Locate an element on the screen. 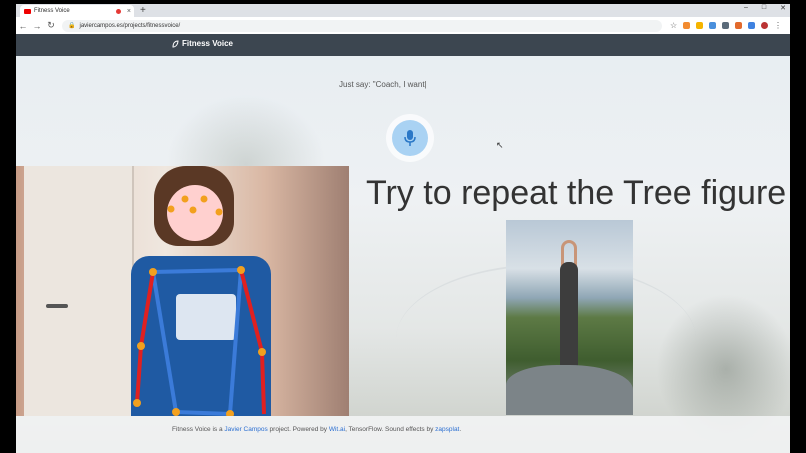 The image size is (806, 453). face-mask is located at coordinates (195, 213).